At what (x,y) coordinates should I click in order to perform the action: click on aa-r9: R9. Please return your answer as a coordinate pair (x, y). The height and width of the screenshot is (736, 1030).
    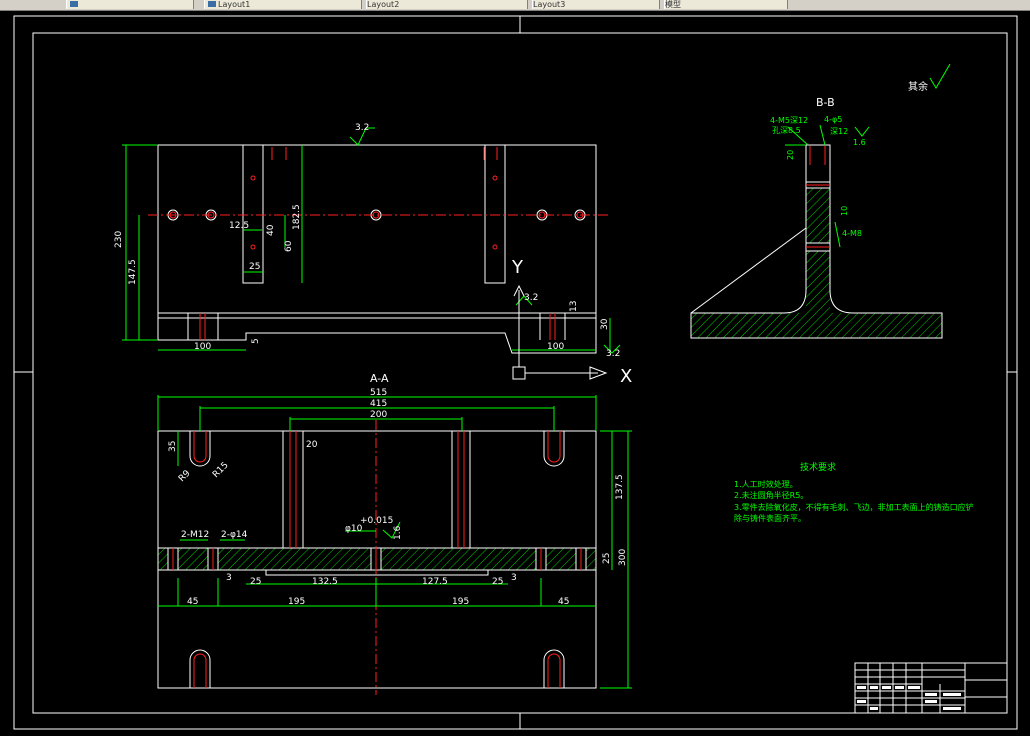
    Looking at the image, I should click on (185, 476).